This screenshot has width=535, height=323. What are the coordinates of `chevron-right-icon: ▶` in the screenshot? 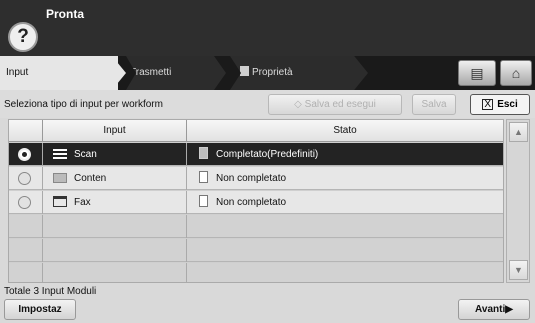 It's located at (509, 309).